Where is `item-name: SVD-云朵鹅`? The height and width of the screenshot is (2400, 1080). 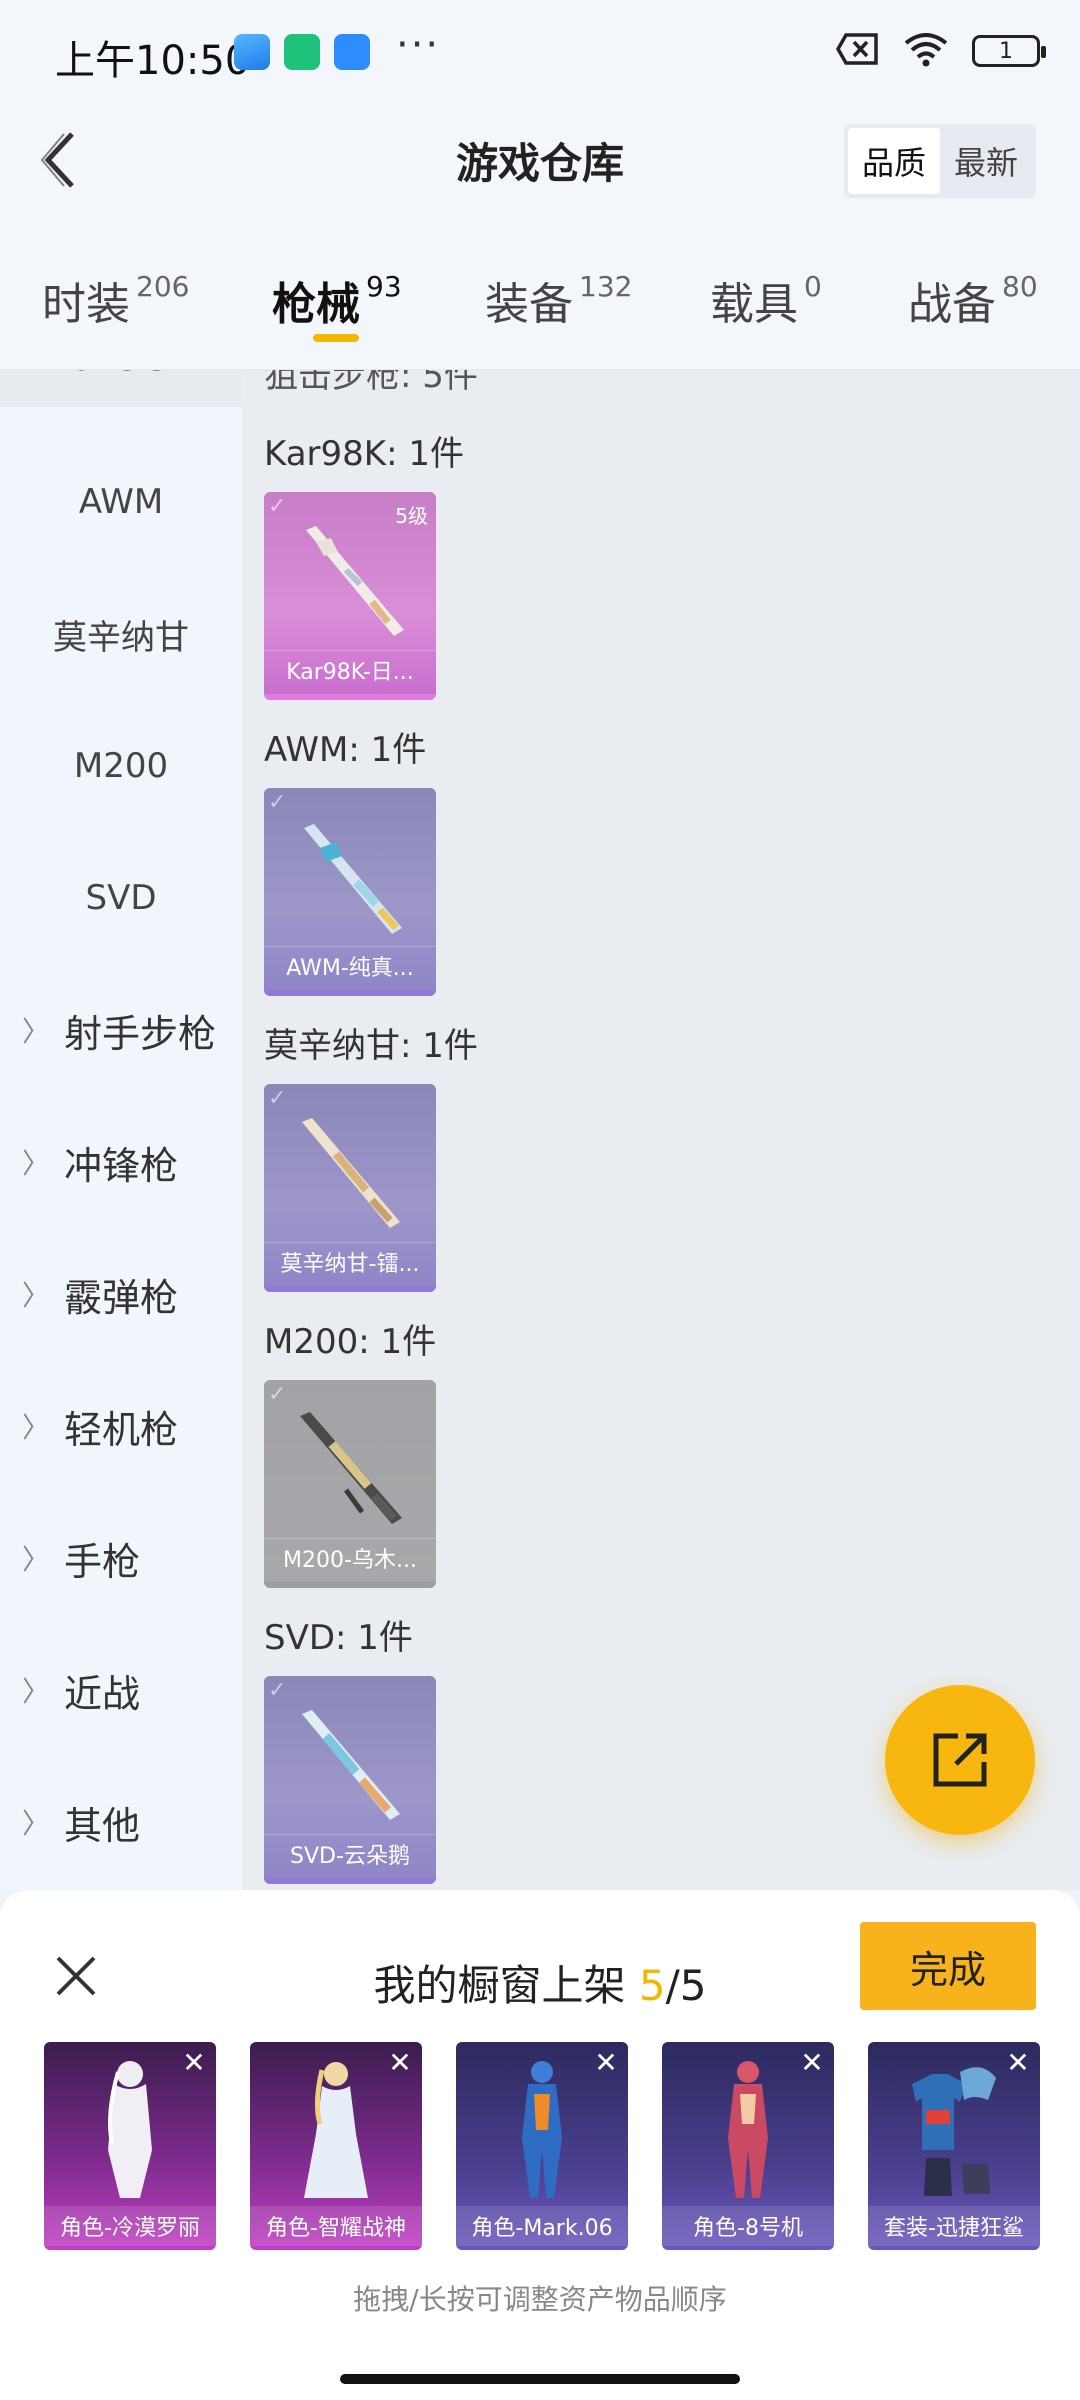
item-name: SVD-云朵鹅 is located at coordinates (350, 1853).